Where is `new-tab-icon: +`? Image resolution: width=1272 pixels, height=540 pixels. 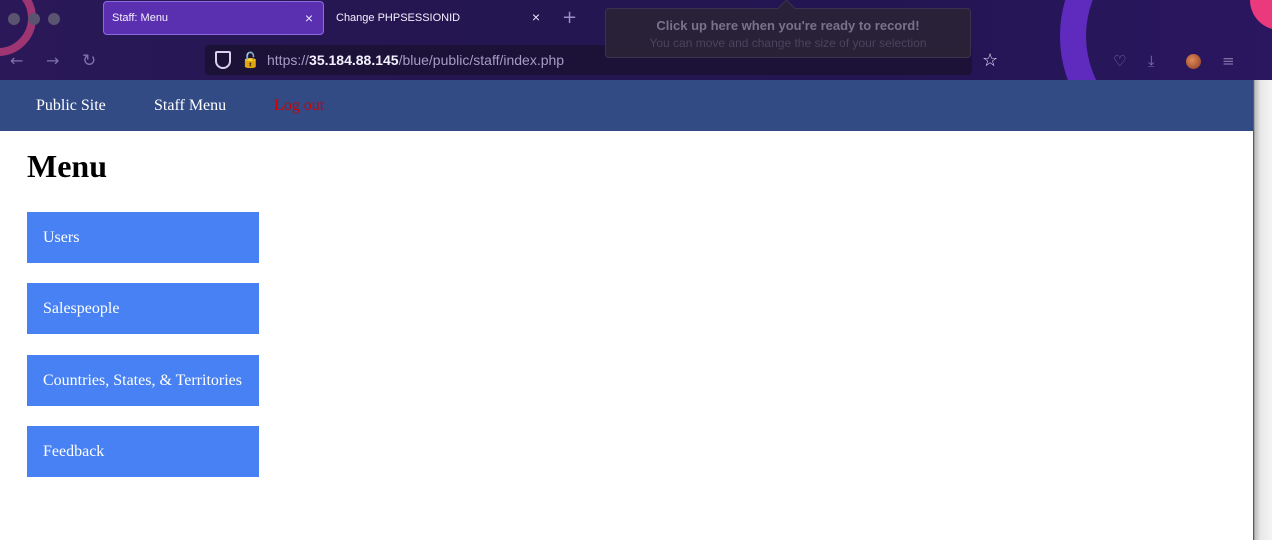
new-tab-icon: + is located at coordinates (569, 17).